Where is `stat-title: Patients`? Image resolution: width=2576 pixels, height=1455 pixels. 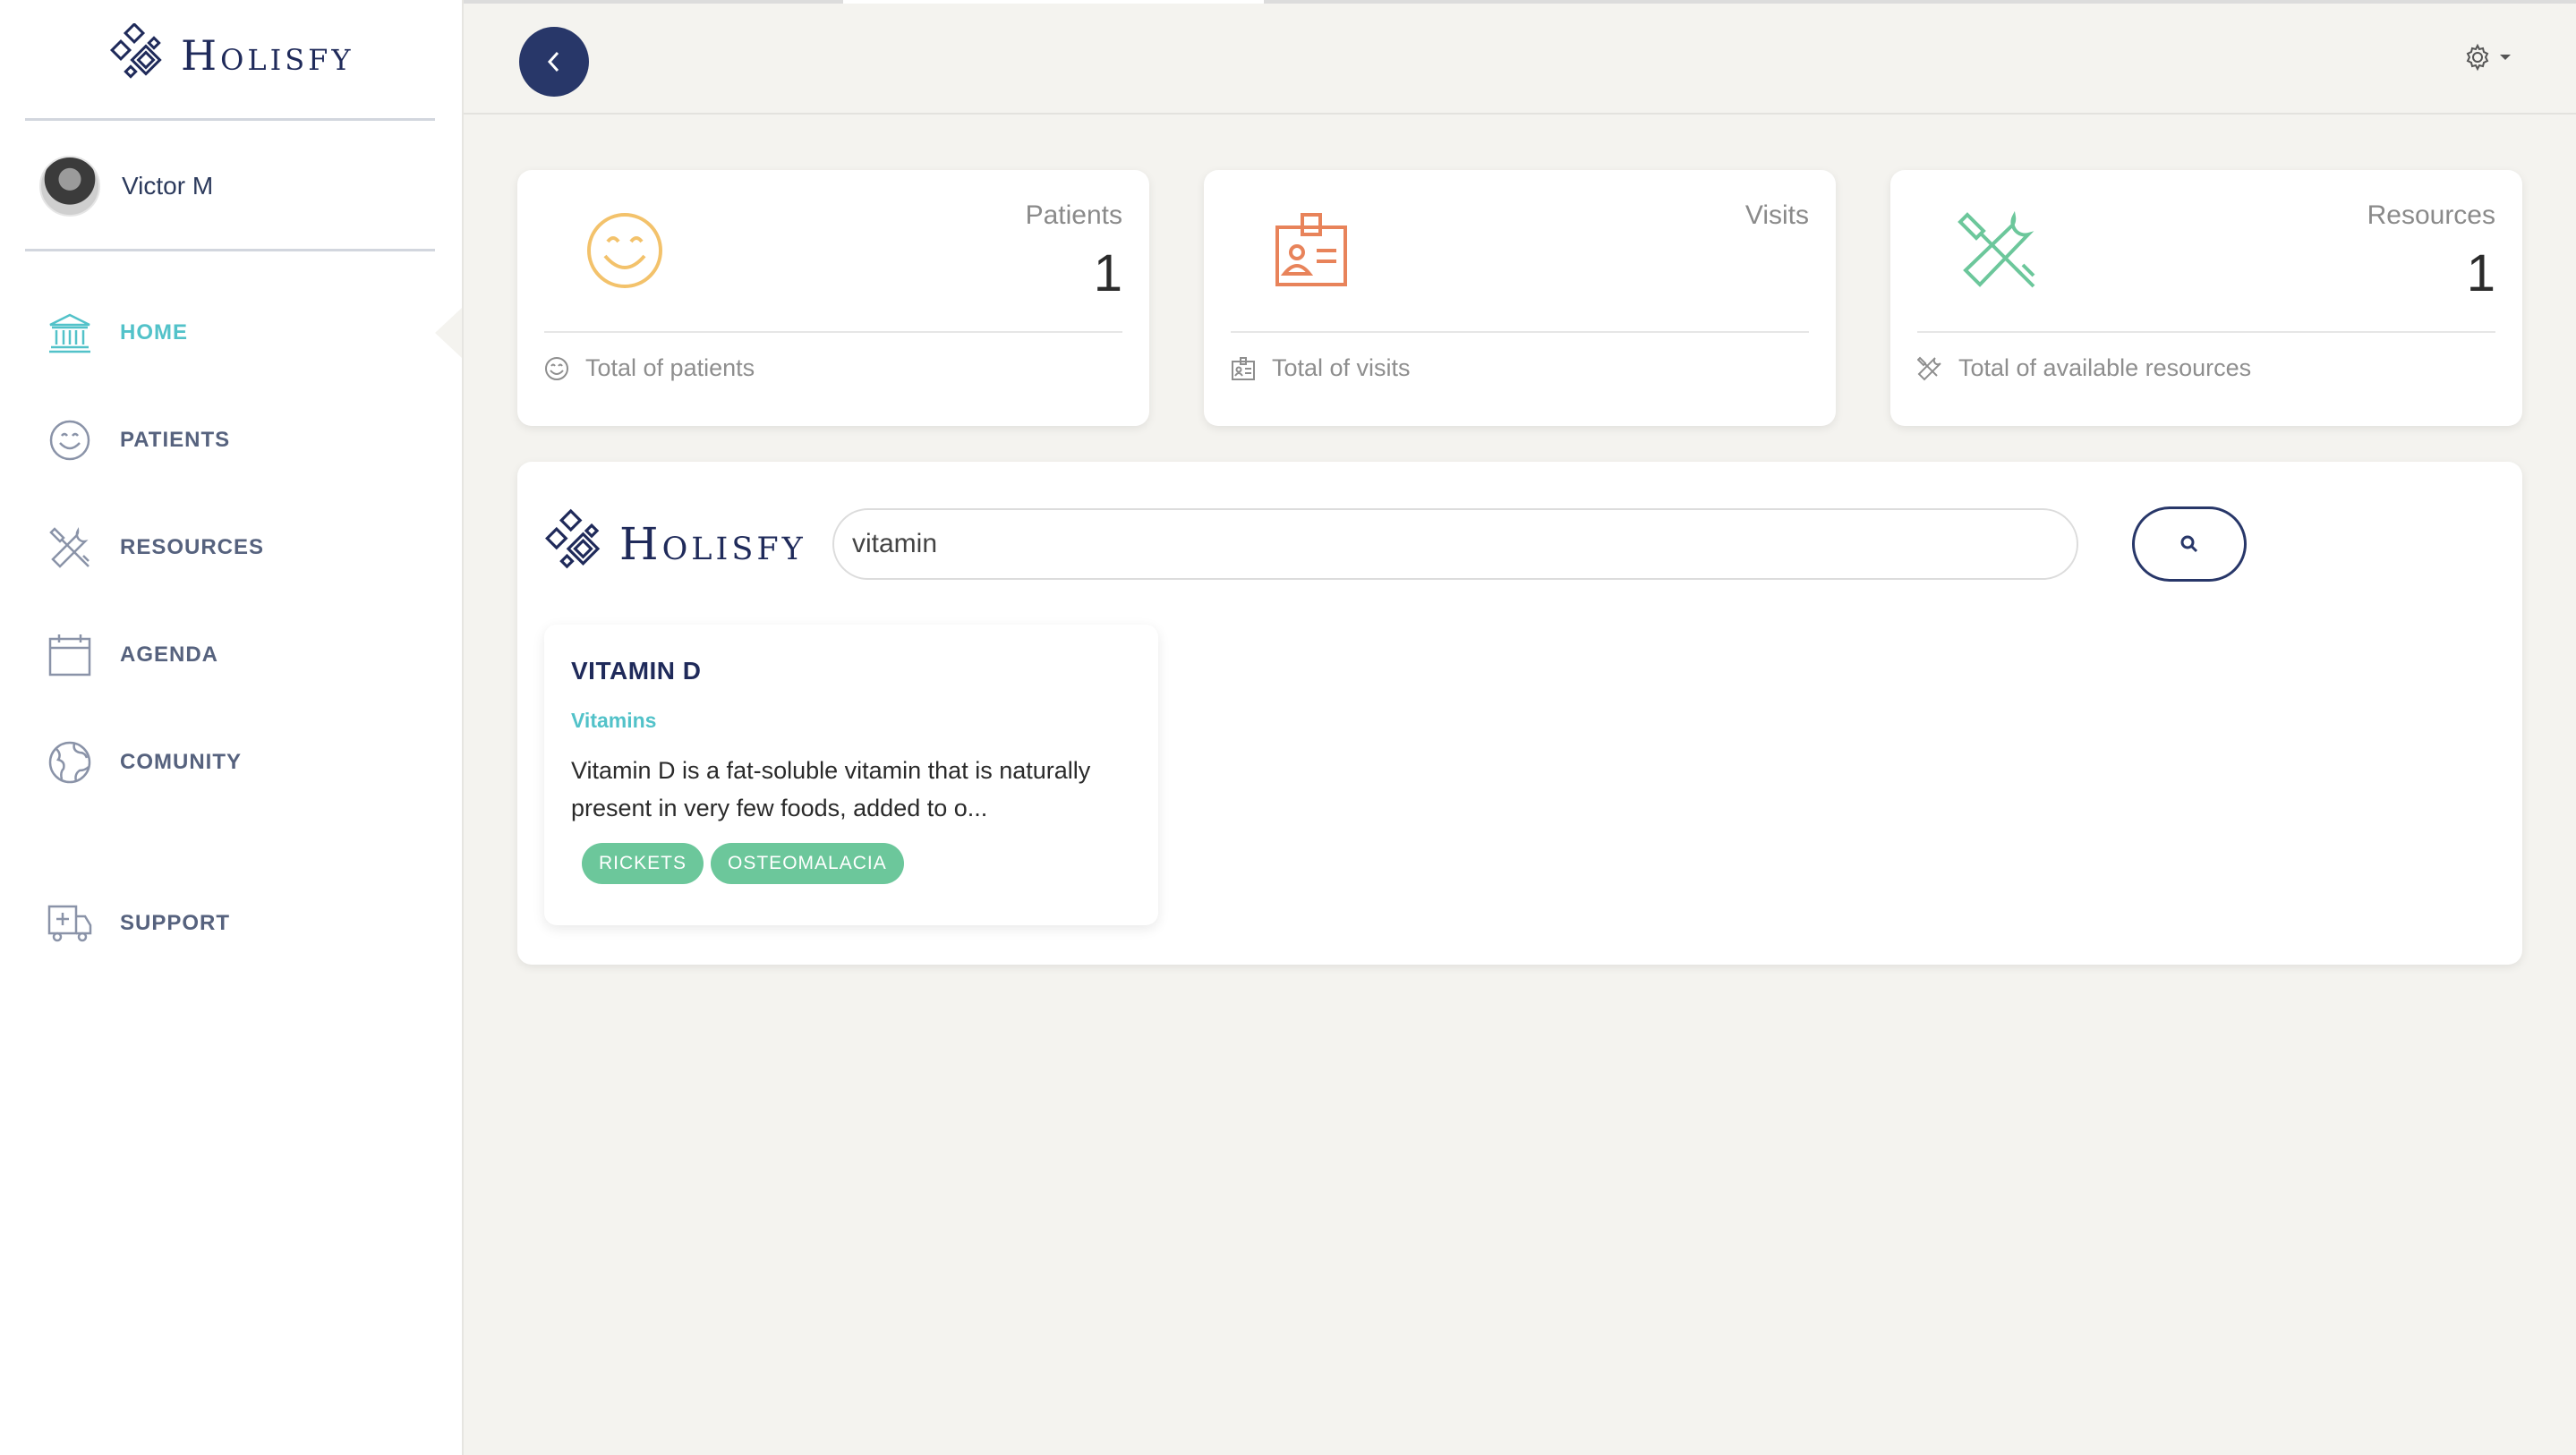 stat-title: Patients is located at coordinates (1073, 215).